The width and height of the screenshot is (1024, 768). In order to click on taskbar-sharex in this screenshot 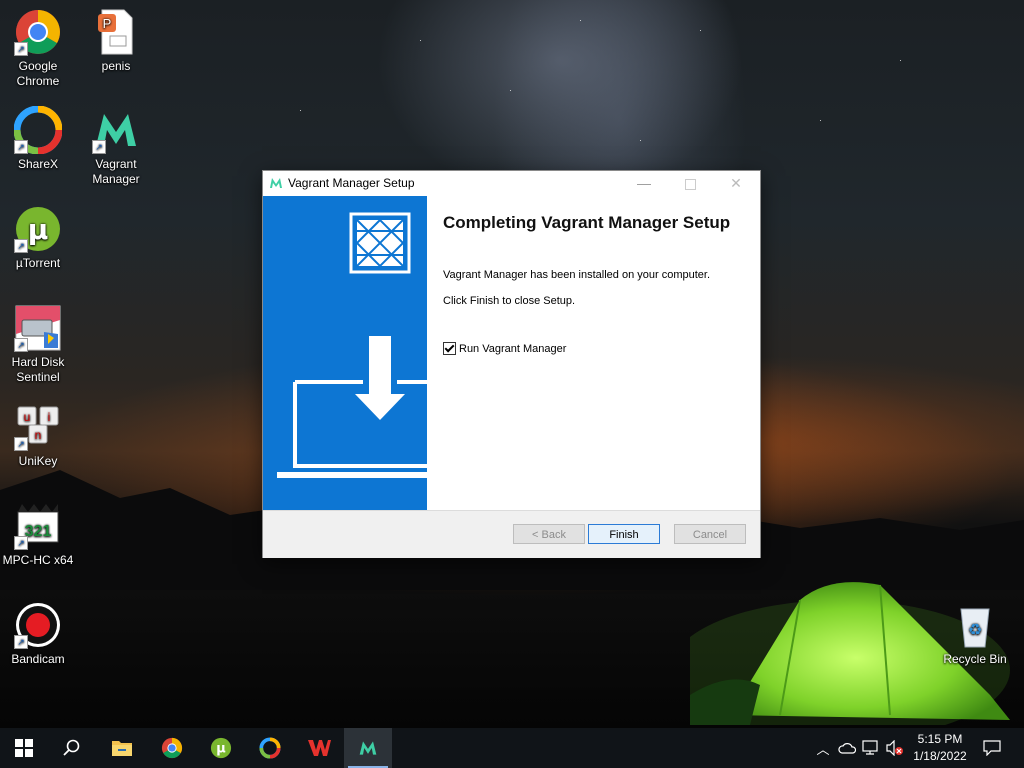, I will do `click(270, 748)`.